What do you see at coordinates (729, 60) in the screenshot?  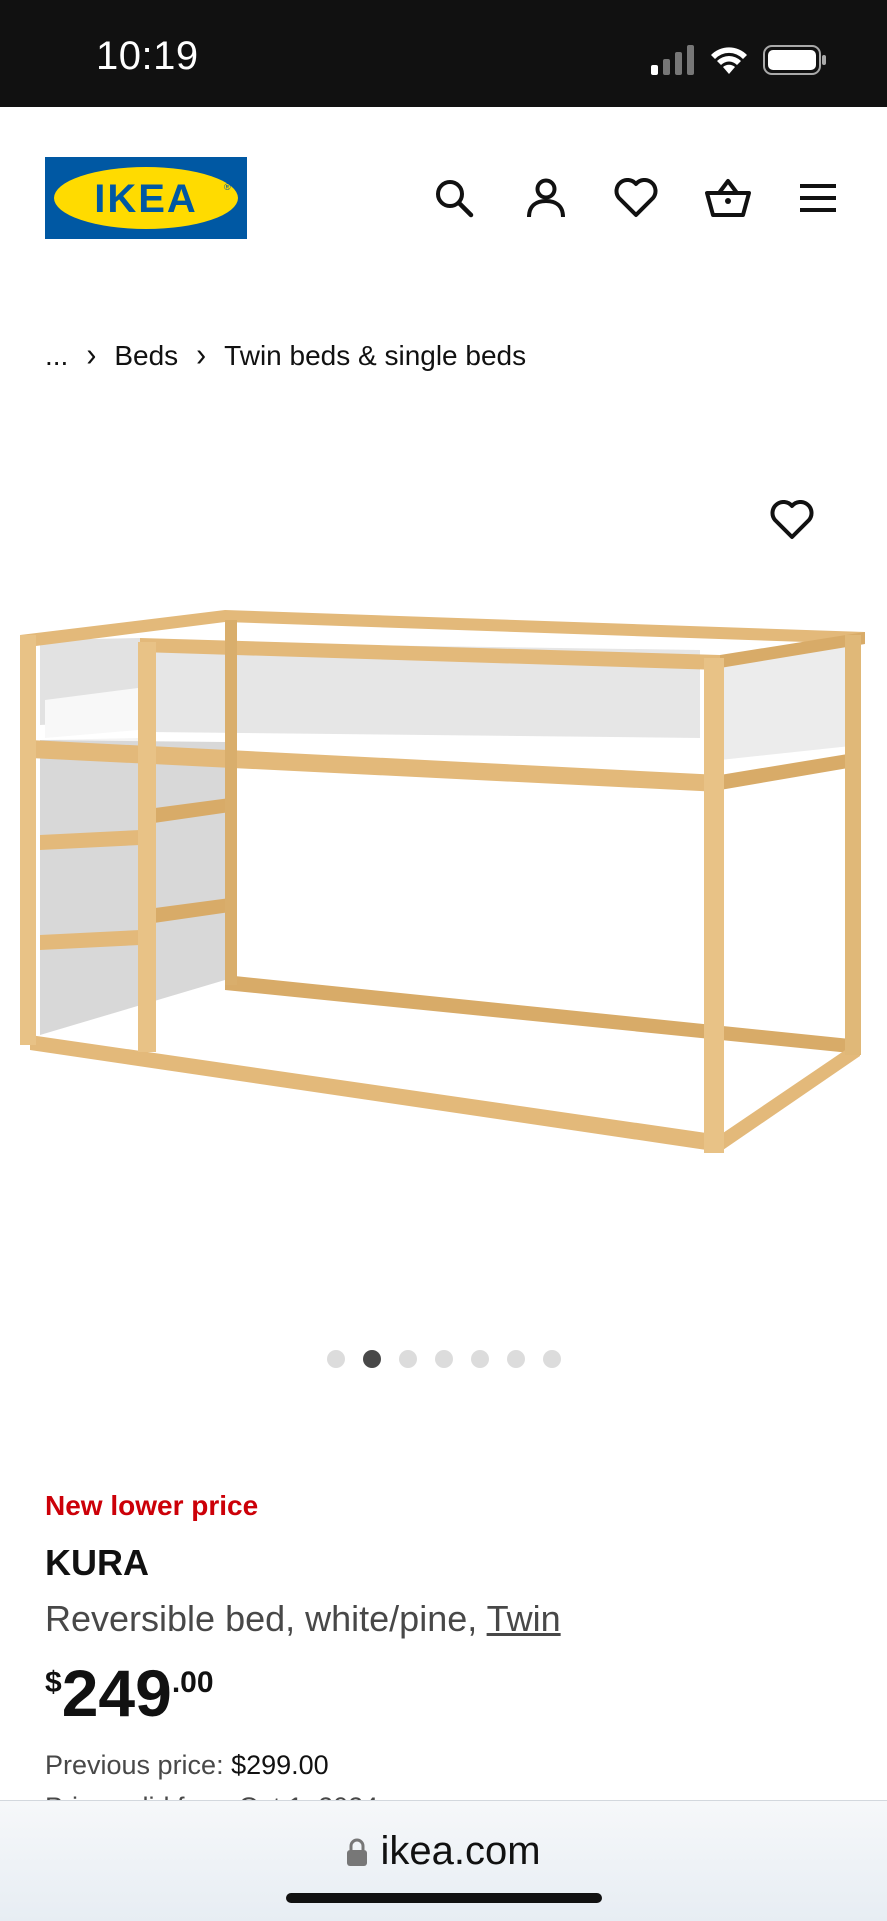 I see `wifi-icon` at bounding box center [729, 60].